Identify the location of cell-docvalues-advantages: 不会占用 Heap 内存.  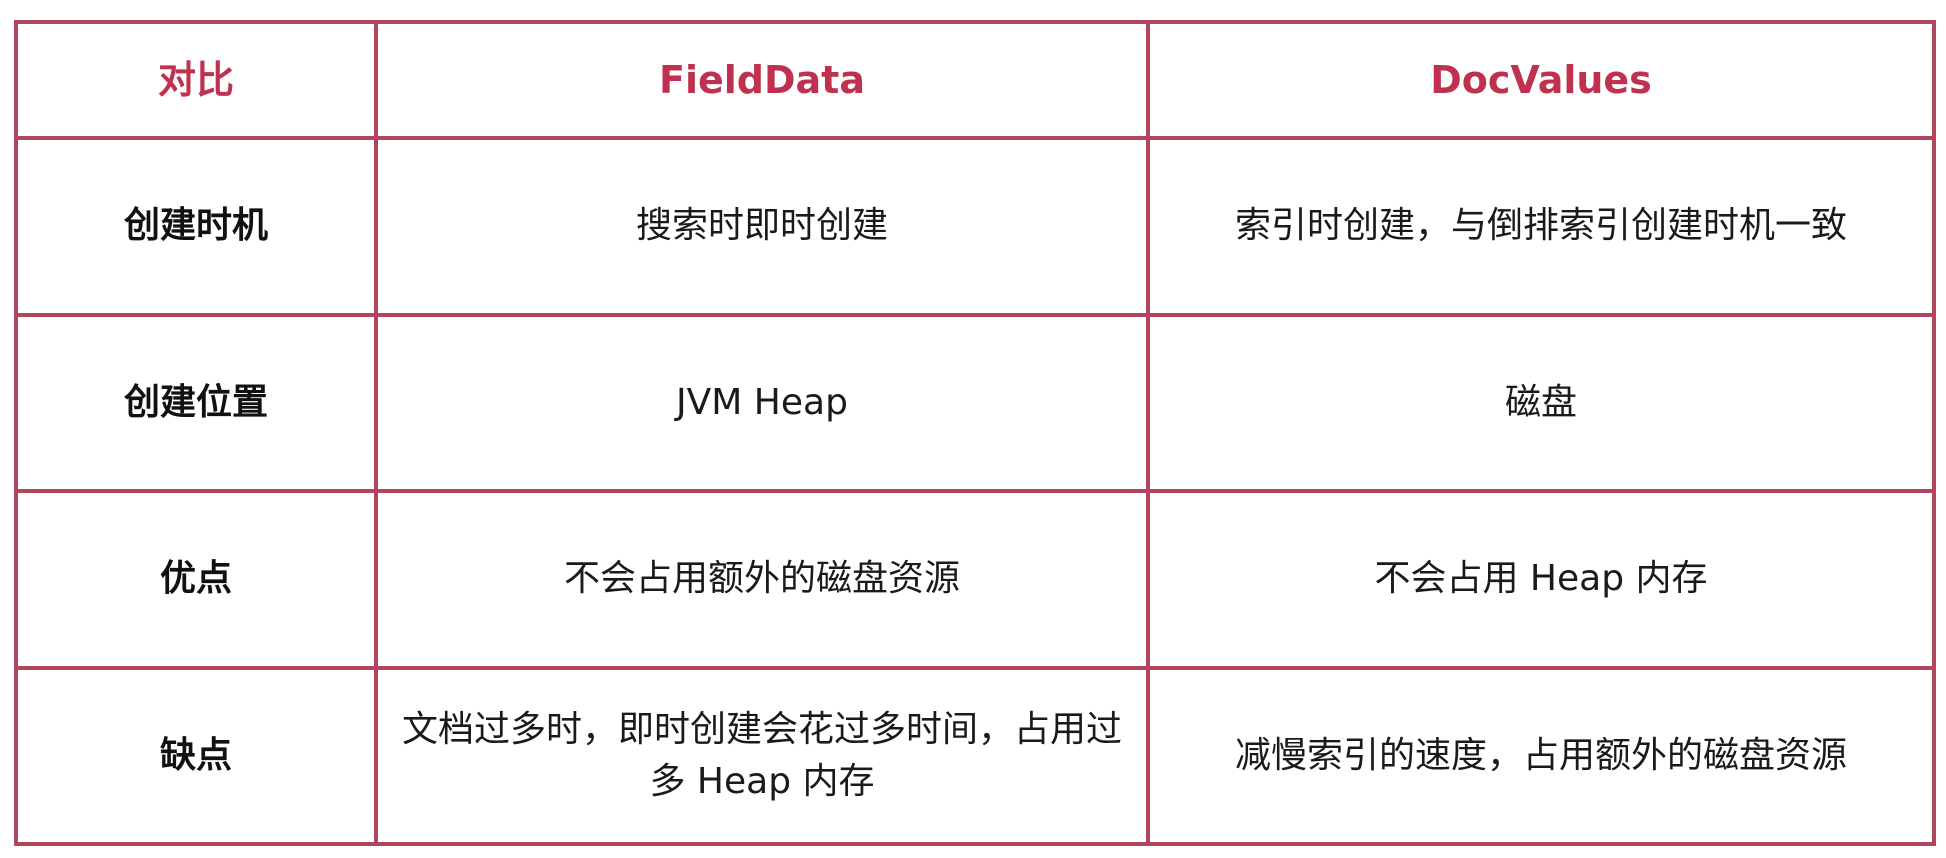
(1541, 579).